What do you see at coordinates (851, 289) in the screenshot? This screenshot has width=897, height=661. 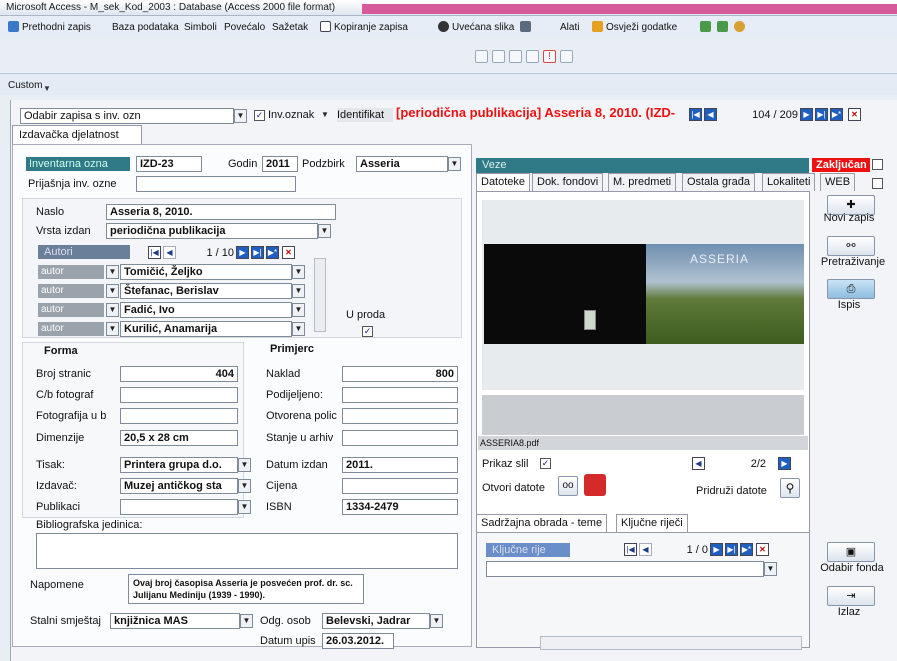 I see `print-icon: ⎙` at bounding box center [851, 289].